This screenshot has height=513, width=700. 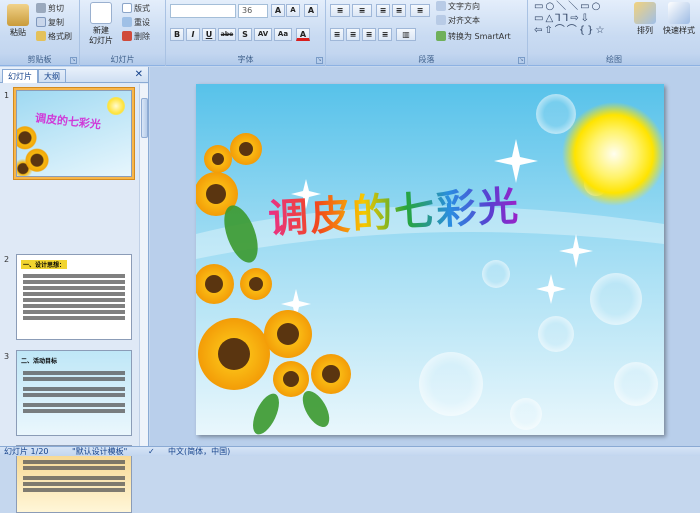 What do you see at coordinates (614, 59) in the screenshot?
I see `drawing-group-label: 绘图` at bounding box center [614, 59].